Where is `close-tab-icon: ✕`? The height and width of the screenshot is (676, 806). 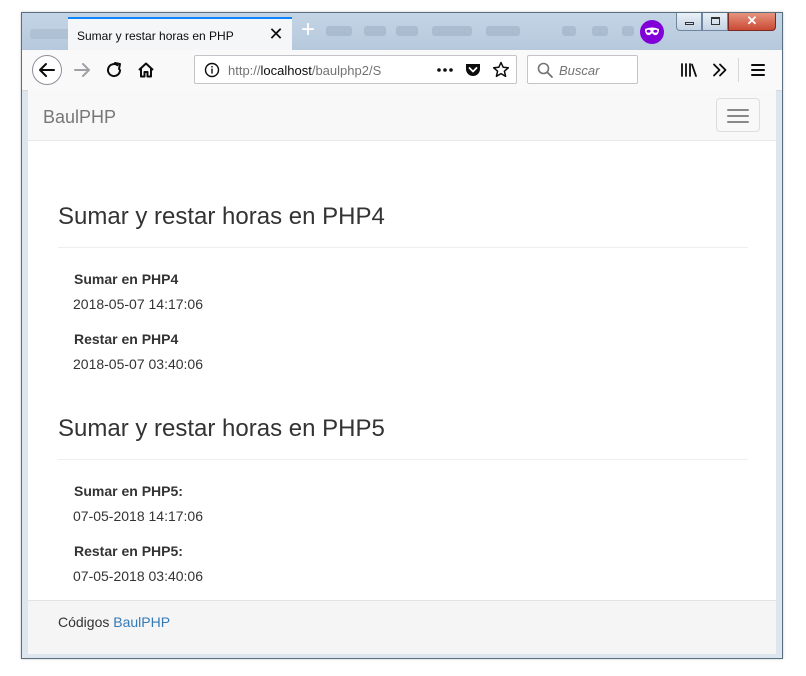 close-tab-icon: ✕ is located at coordinates (276, 34).